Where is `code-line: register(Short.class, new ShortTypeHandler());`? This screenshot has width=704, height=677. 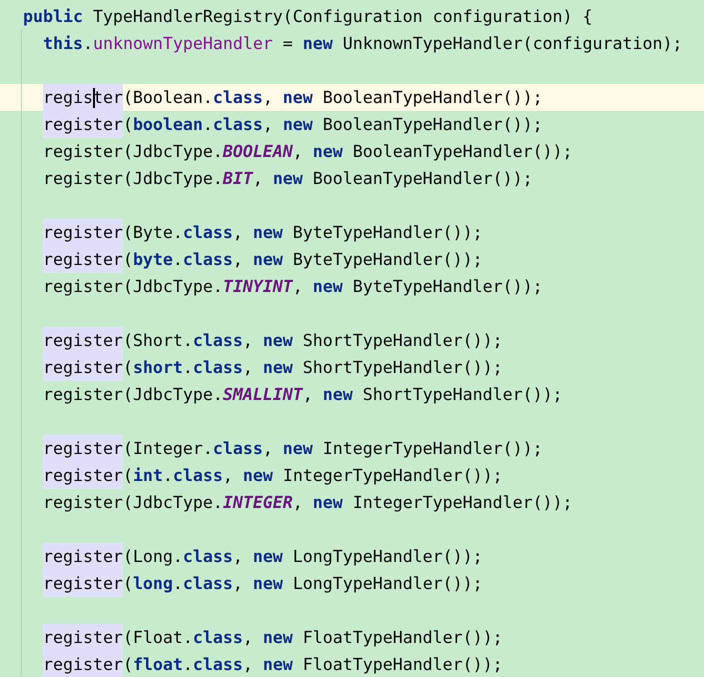
code-line: register(Short.class, new ShortTypeHandler()); is located at coordinates (273, 340).